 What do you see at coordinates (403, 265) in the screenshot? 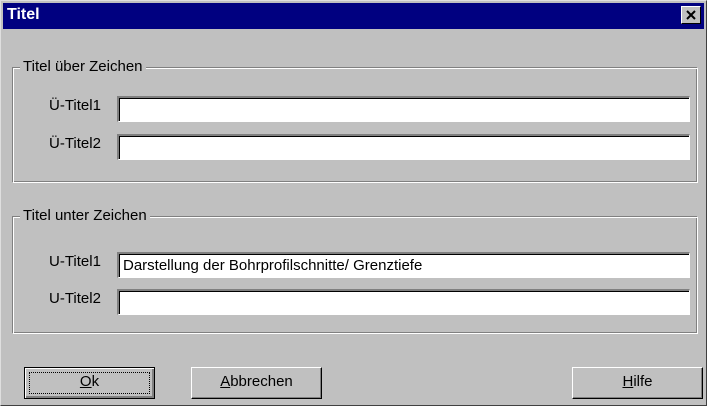
I see `below-title1-input` at bounding box center [403, 265].